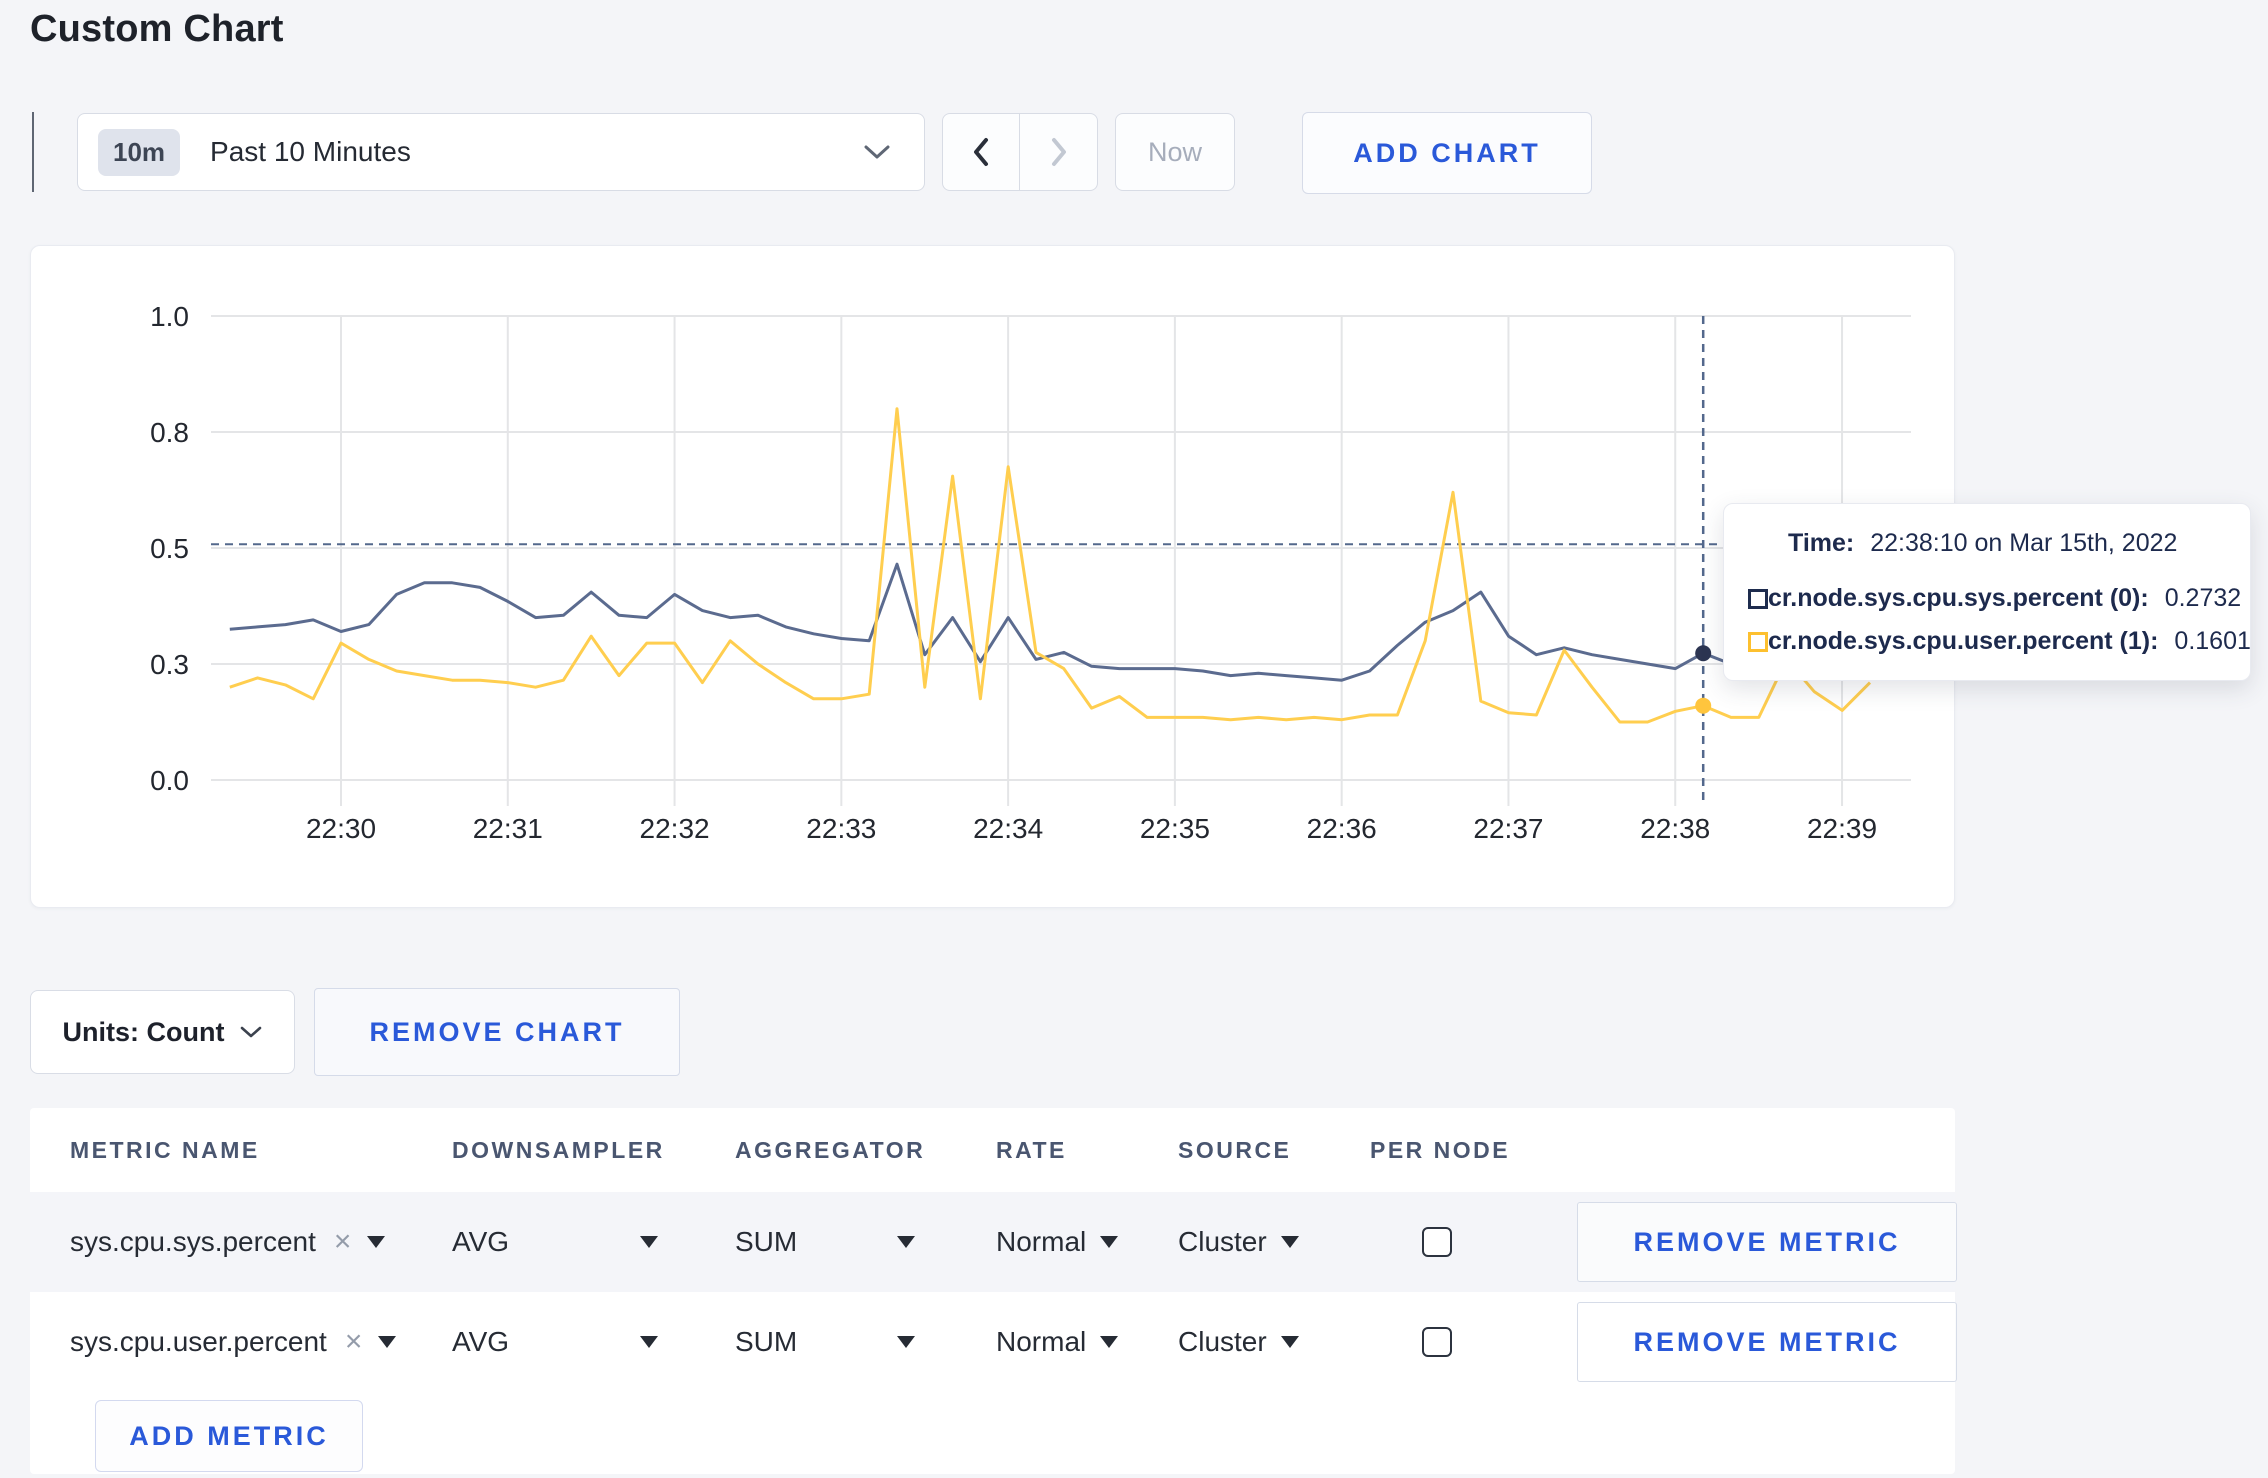 Image resolution: width=2268 pixels, height=1478 pixels. What do you see at coordinates (2212, 641) in the screenshot?
I see `tooltip-series-value: 0.1601` at bounding box center [2212, 641].